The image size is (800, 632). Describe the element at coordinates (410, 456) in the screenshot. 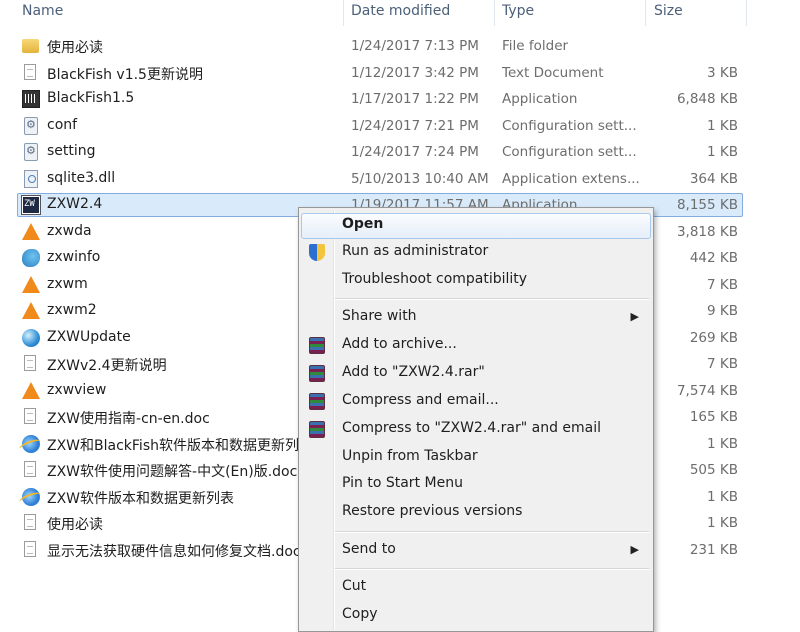

I see `menu-item-label: Unpin from Taskbar` at that location.